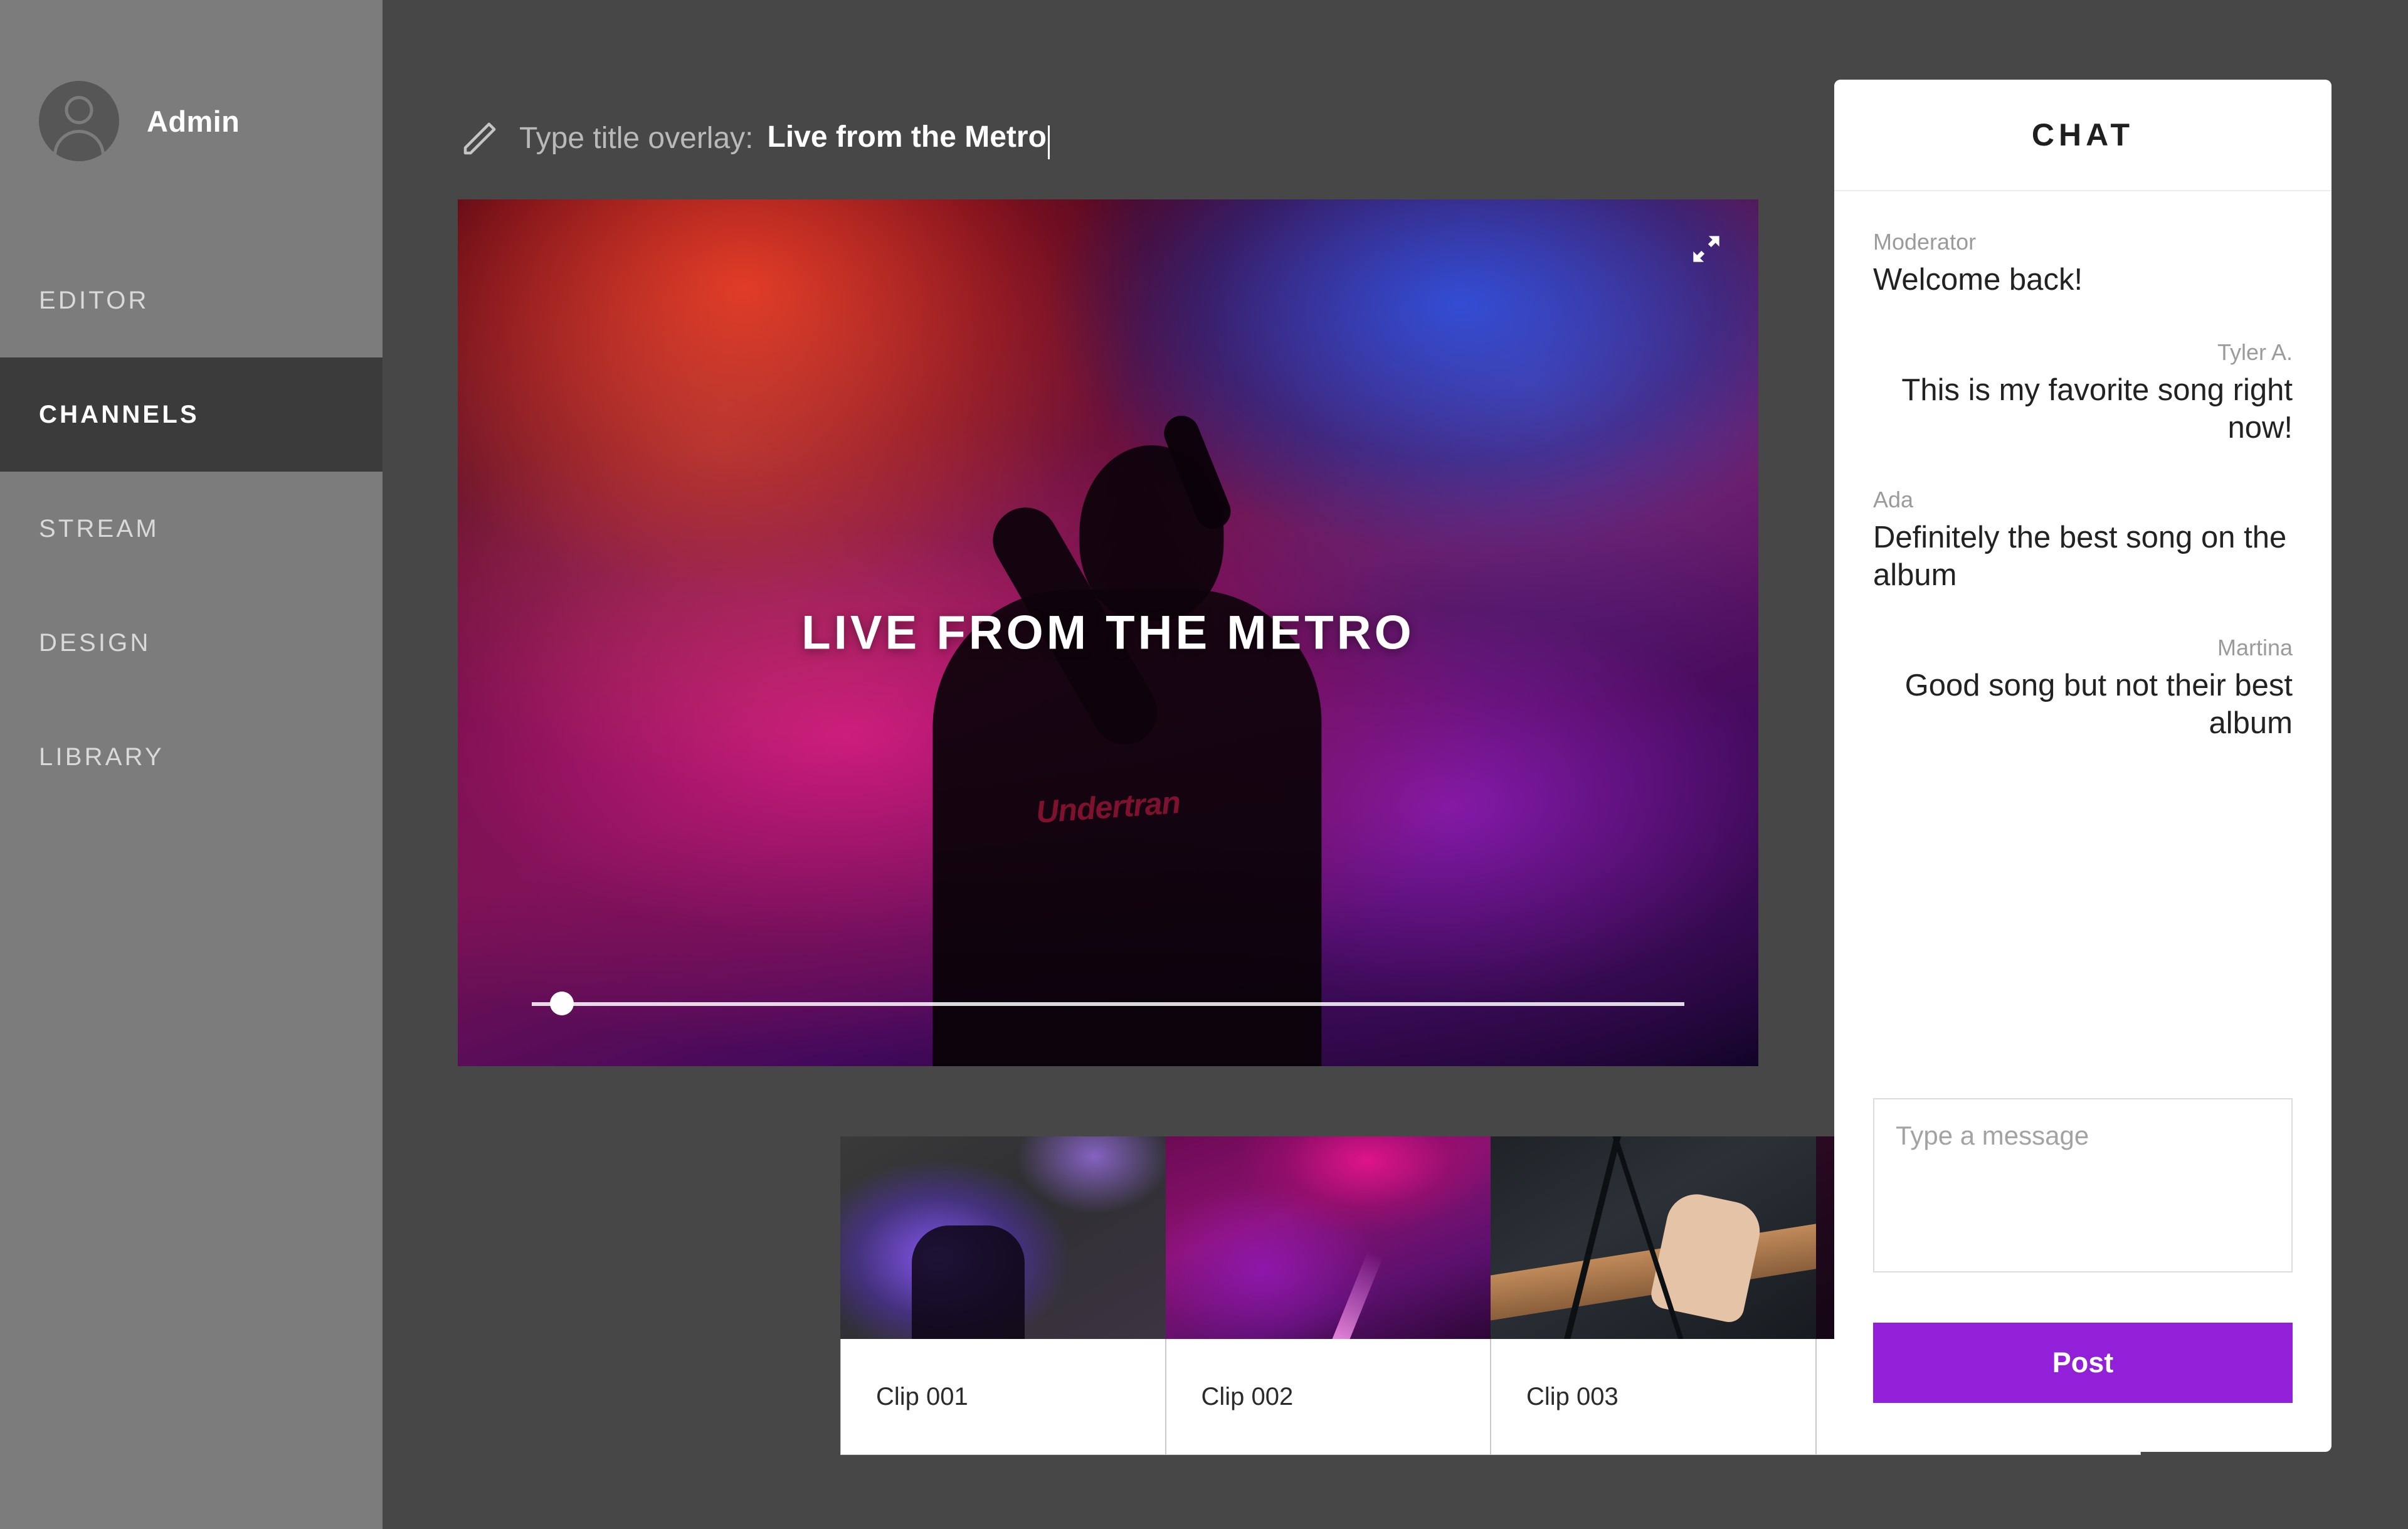  What do you see at coordinates (561, 1003) in the screenshot?
I see `progress-knob` at bounding box center [561, 1003].